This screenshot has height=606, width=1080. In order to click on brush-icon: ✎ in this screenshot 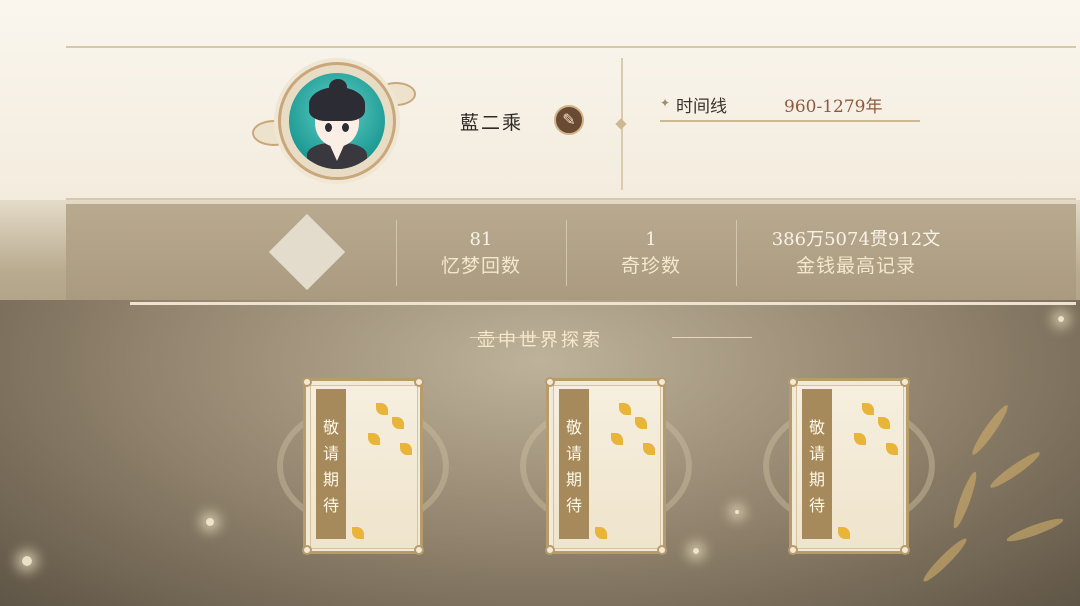, I will do `click(569, 119)`.